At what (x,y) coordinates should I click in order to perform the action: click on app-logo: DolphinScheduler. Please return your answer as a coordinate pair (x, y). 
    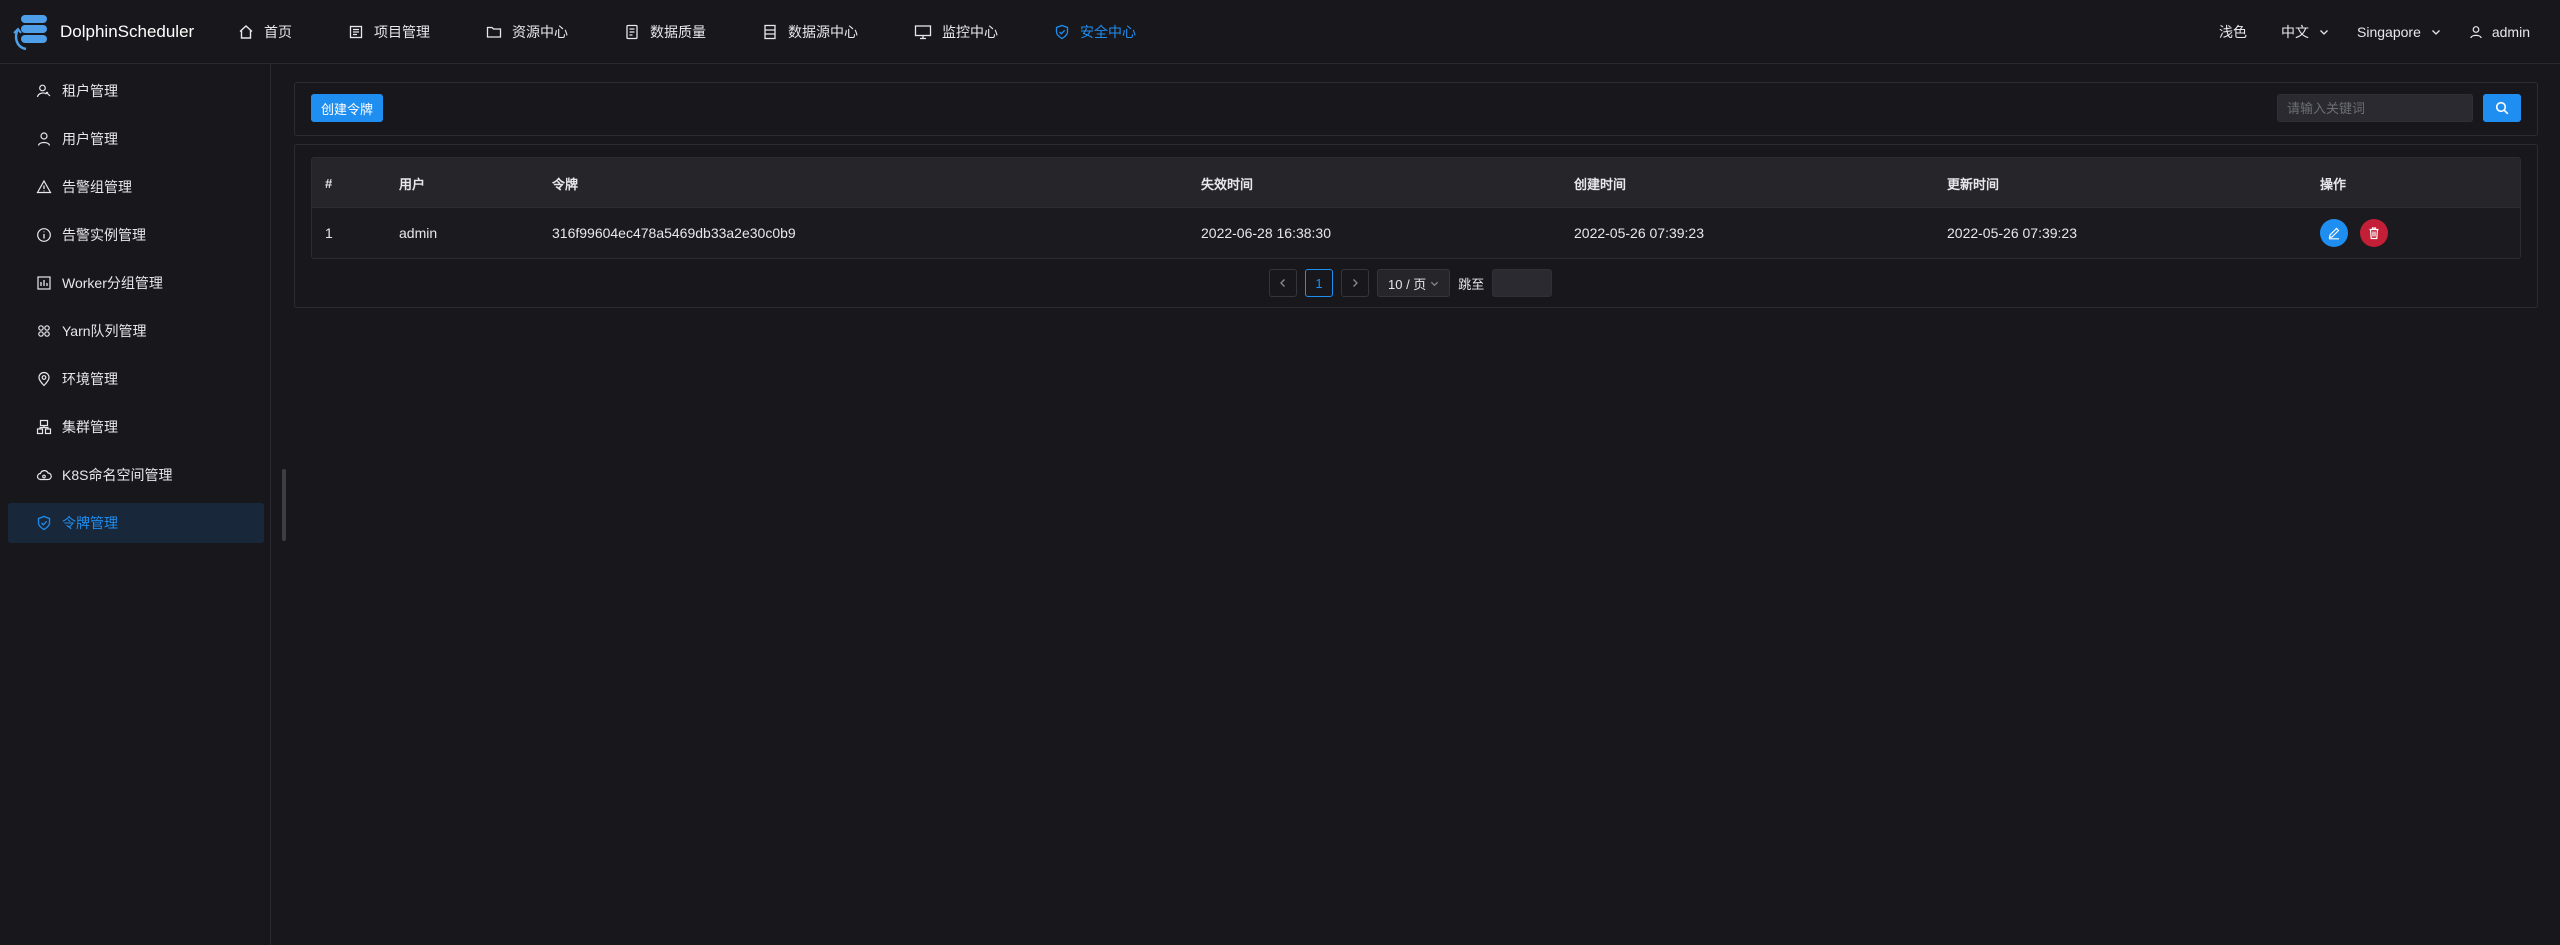
    Looking at the image, I should click on (118, 32).